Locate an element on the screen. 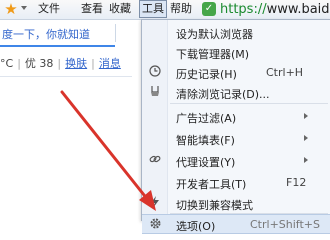  aqi-label: 优 is located at coordinates (30, 63).